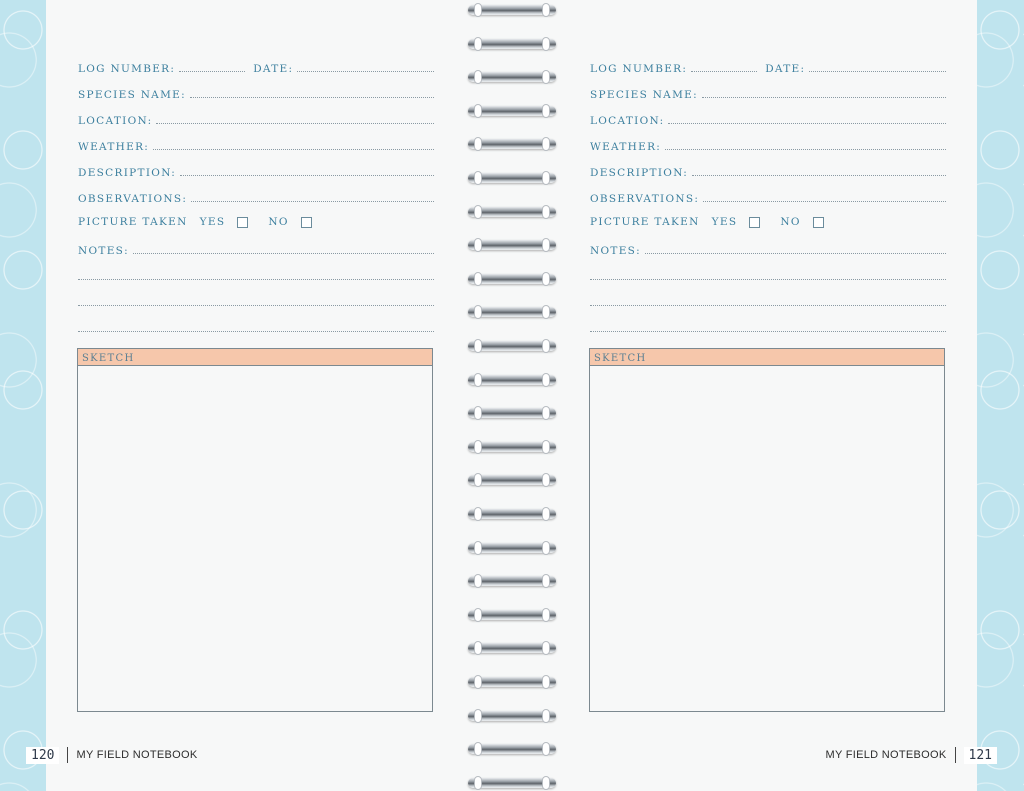 This screenshot has height=791, width=1024. Describe the element at coordinates (512, 395) in the screenshot. I see `spiral-binding` at that location.